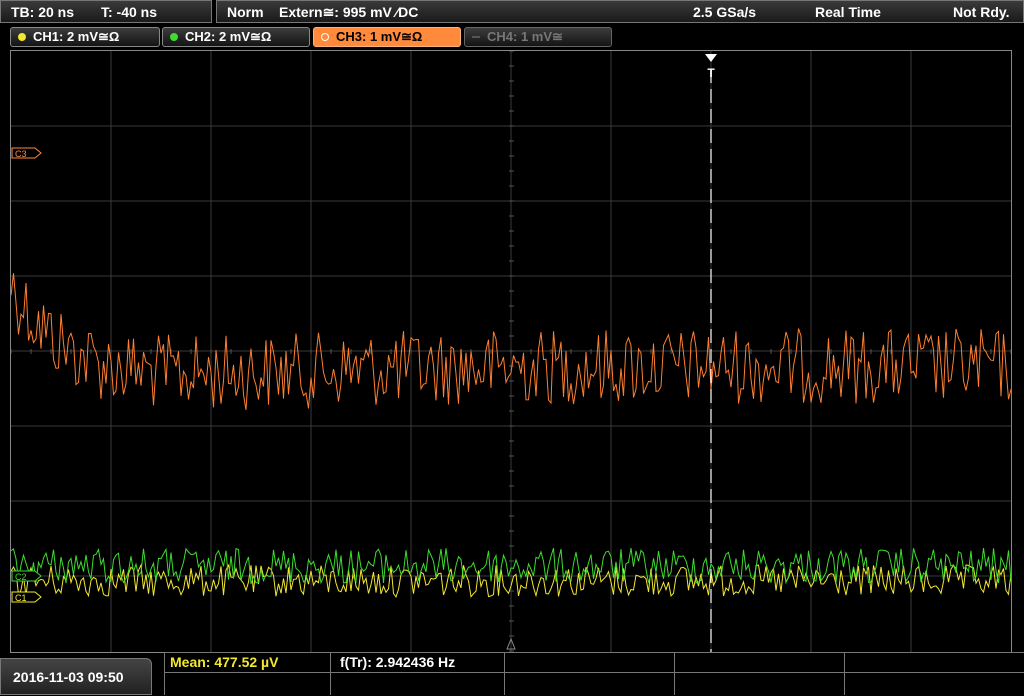 The image size is (1024, 696). What do you see at coordinates (21, 598) in the screenshot?
I see `ch1-marker-label: C1` at bounding box center [21, 598].